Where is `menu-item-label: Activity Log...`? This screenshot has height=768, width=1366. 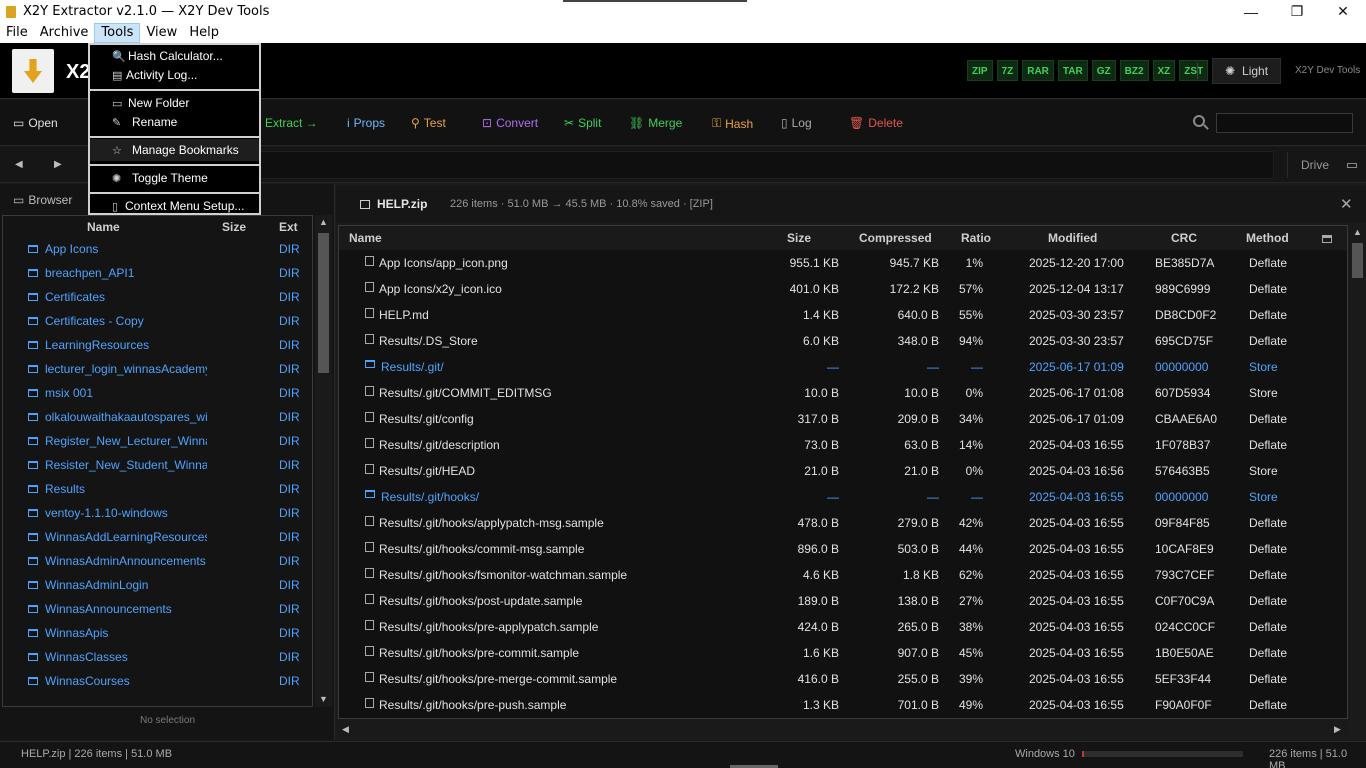
menu-item-label: Activity Log... is located at coordinates (162, 75).